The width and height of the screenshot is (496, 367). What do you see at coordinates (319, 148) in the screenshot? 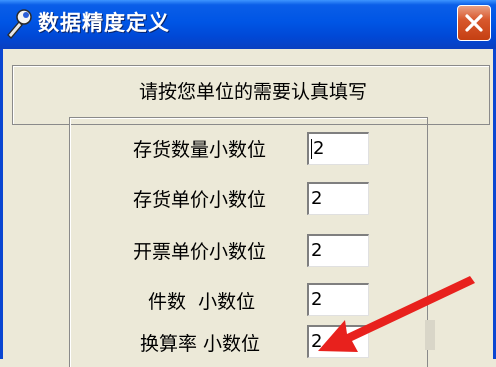
I see `inventory-quantity-decimals-value: 2` at bounding box center [319, 148].